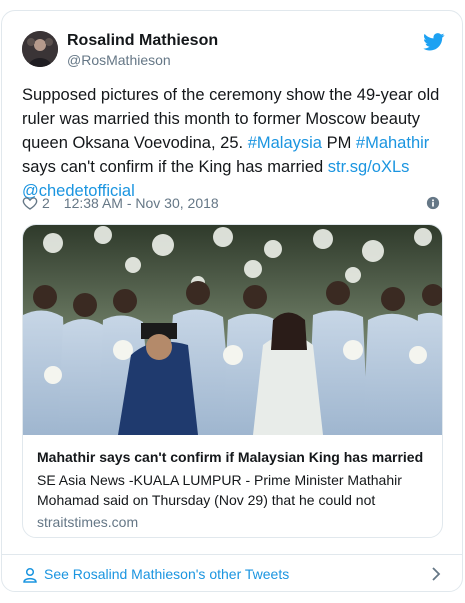 The height and width of the screenshot is (603, 465). I want to click on user-icon, so click(30, 575).